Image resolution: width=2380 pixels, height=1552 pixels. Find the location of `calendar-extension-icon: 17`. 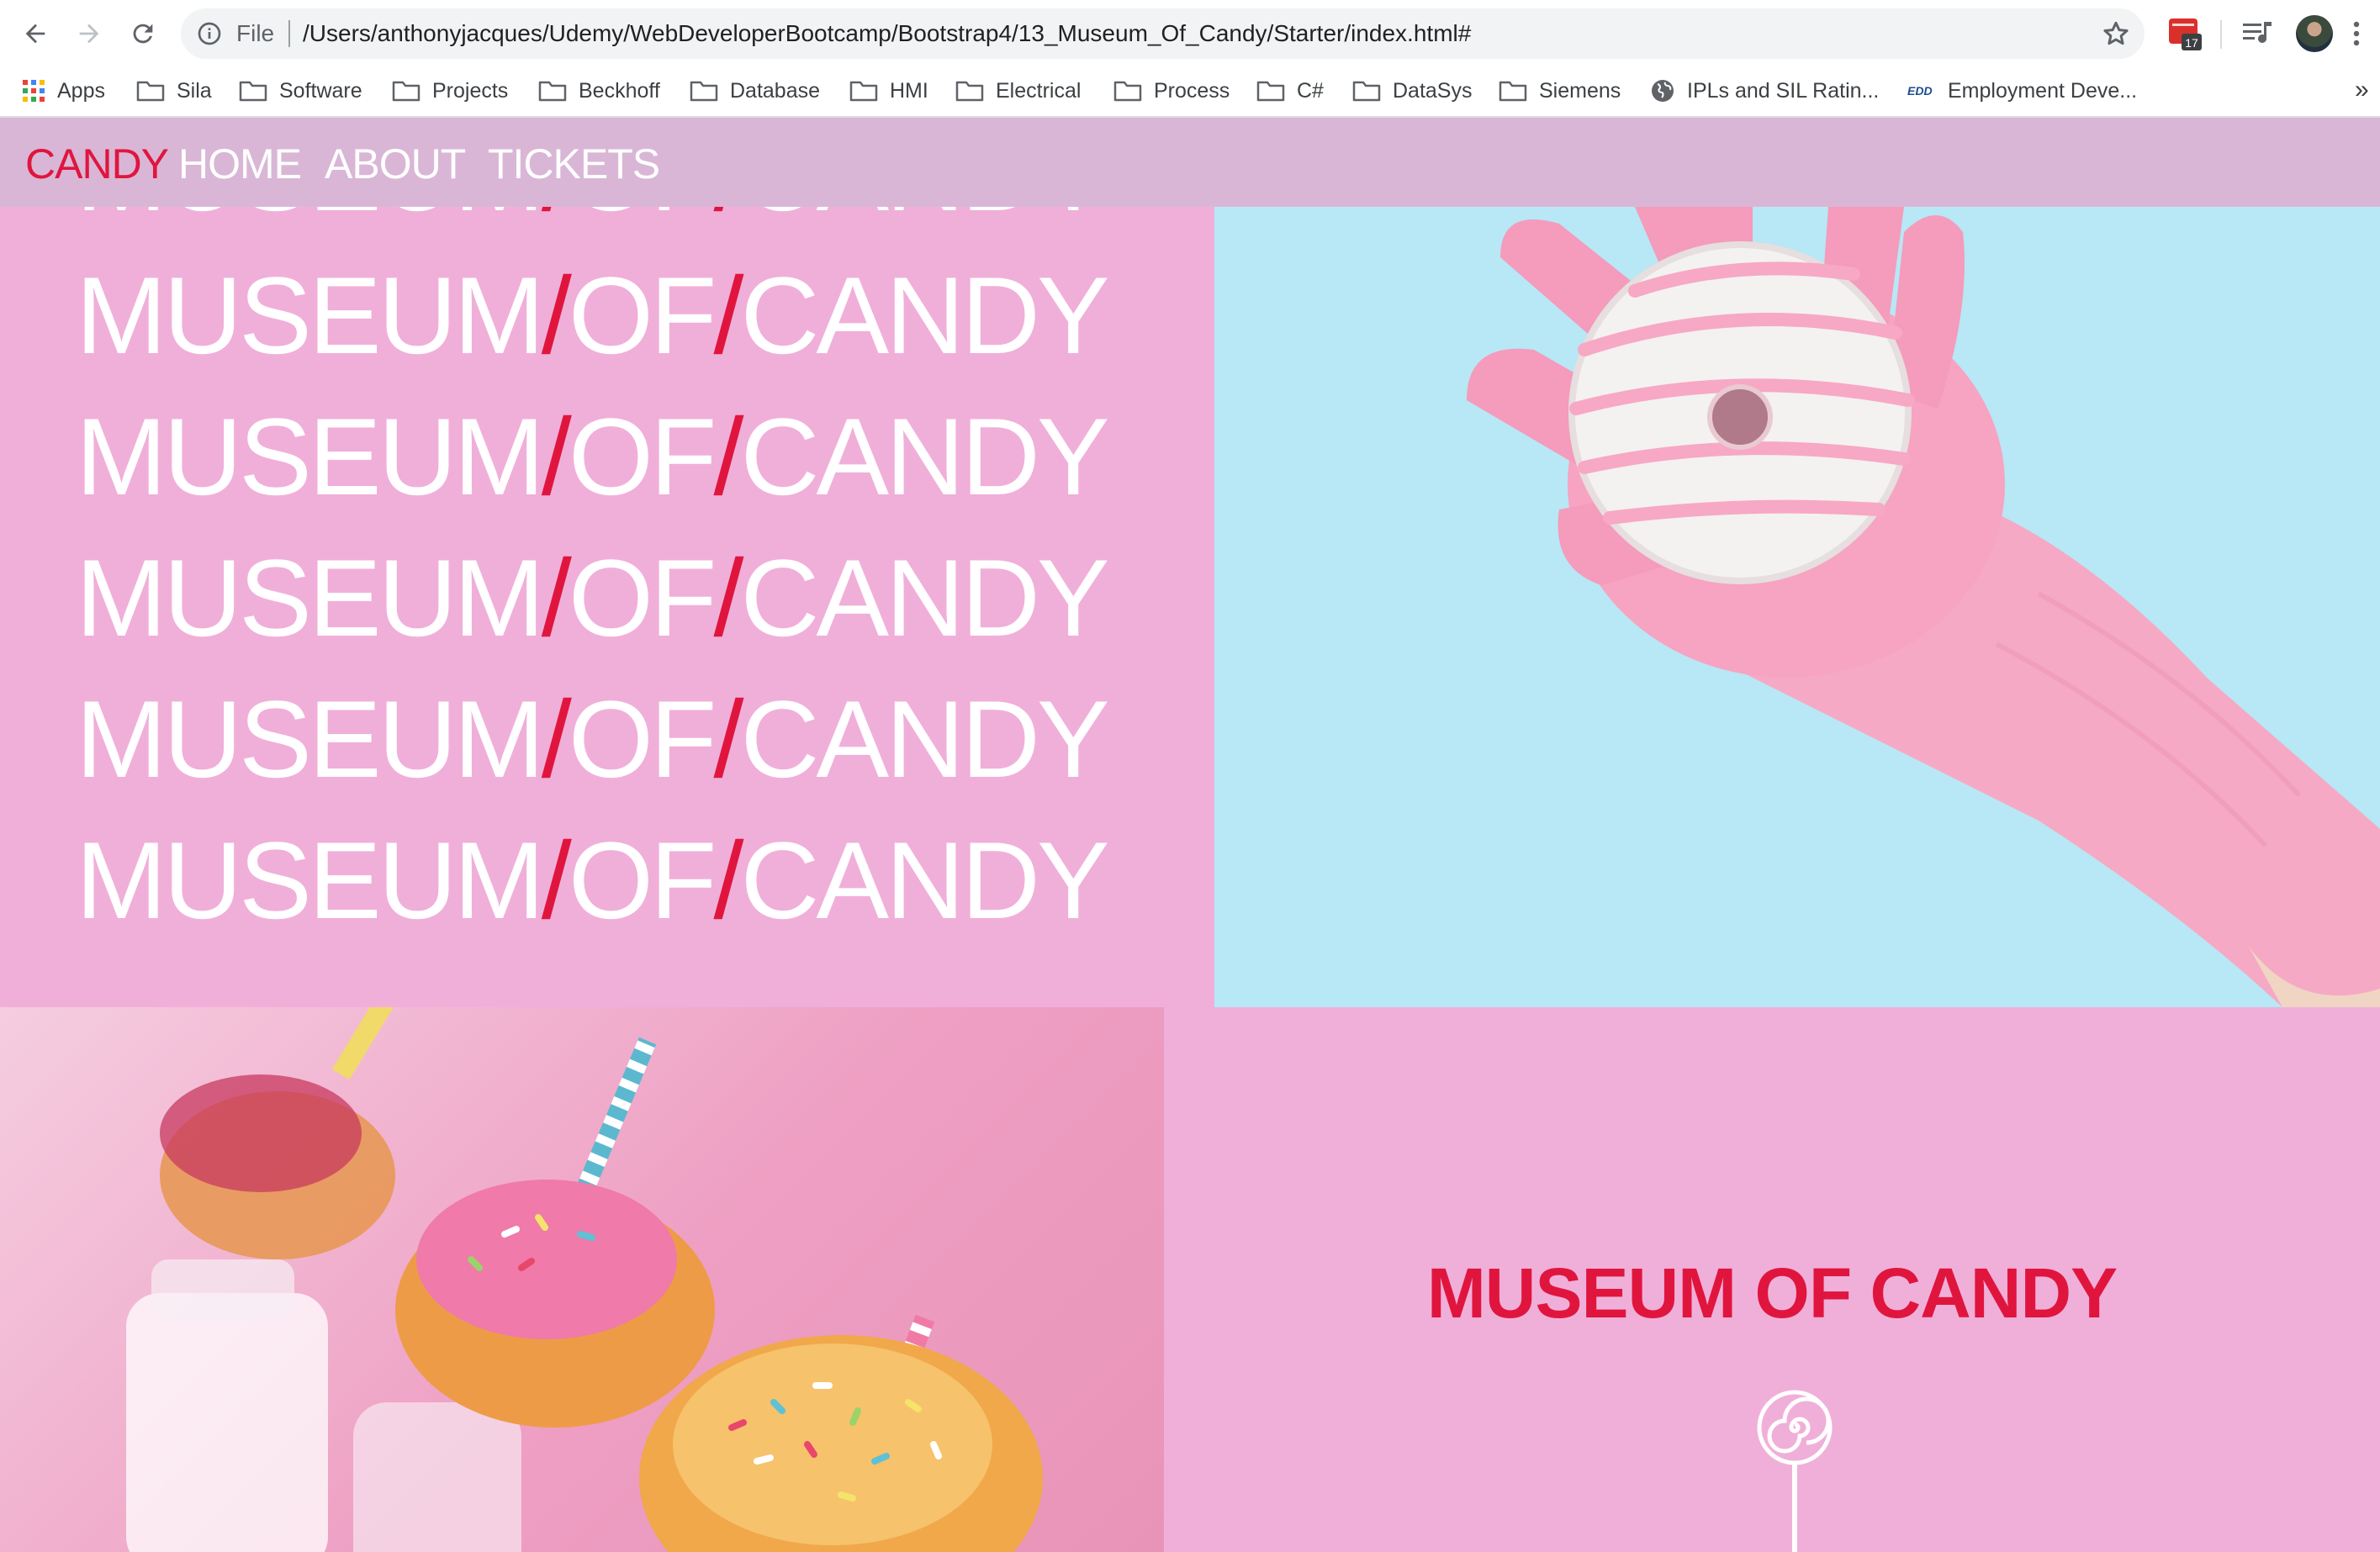

calendar-extension-icon: 17 is located at coordinates (2185, 33).